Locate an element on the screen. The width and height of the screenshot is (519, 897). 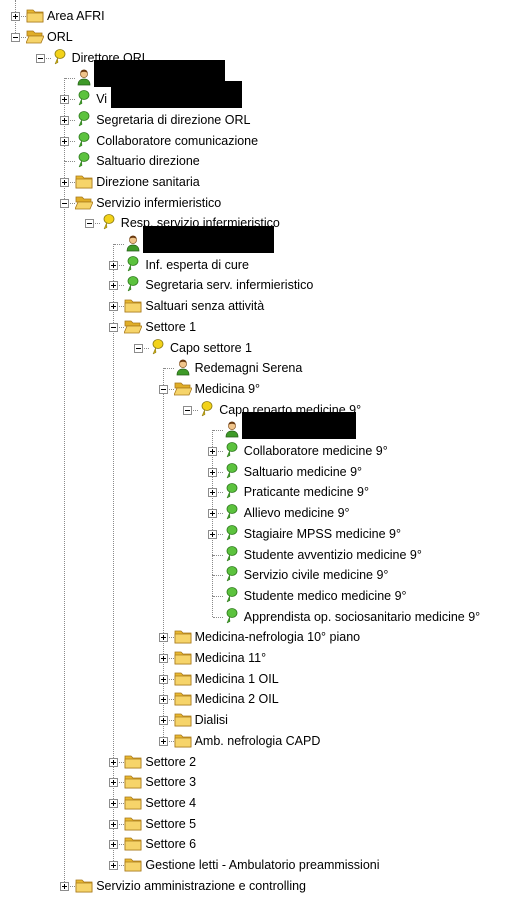
tree-node-label: Servizio amministrazione e controlling is located at coordinates (201, 885).